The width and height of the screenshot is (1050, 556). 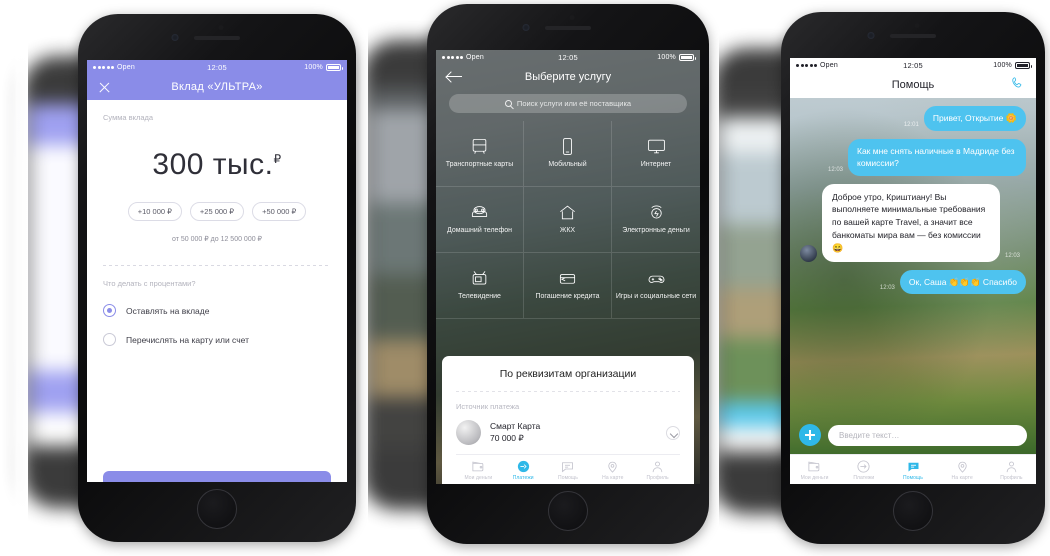 What do you see at coordinates (568, 437) in the screenshot?
I see `payment-source-row: Смарт Карта 70 000 ₽` at bounding box center [568, 437].